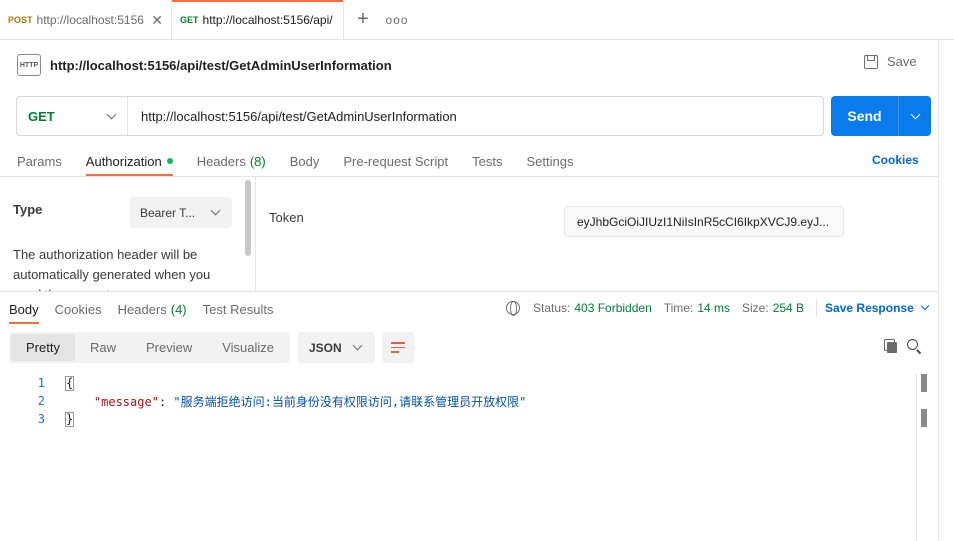 Image resolution: width=954 pixels, height=541 pixels. I want to click on view-preview: Preview, so click(169, 347).